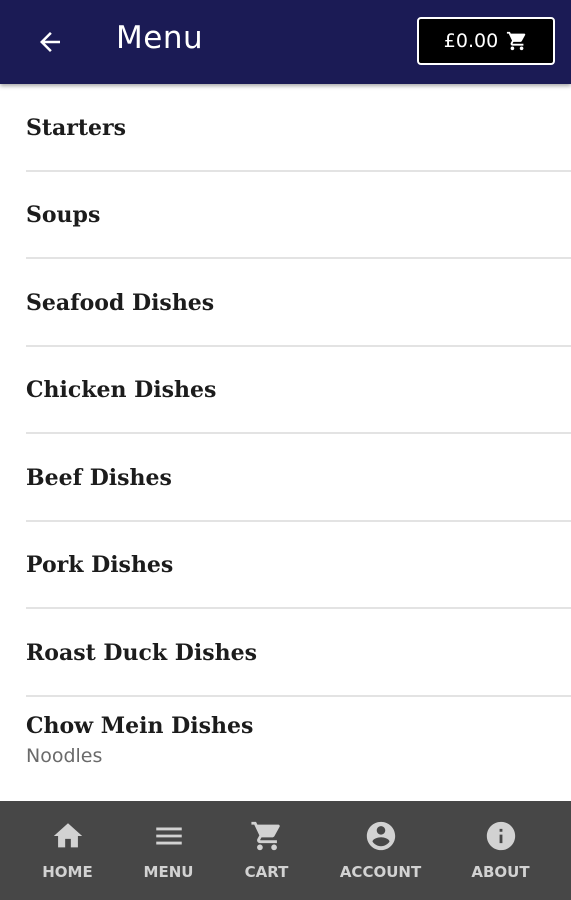 The height and width of the screenshot is (900, 571). Describe the element at coordinates (285, 566) in the screenshot. I see `category-row-pork: Pork Dishes` at that location.